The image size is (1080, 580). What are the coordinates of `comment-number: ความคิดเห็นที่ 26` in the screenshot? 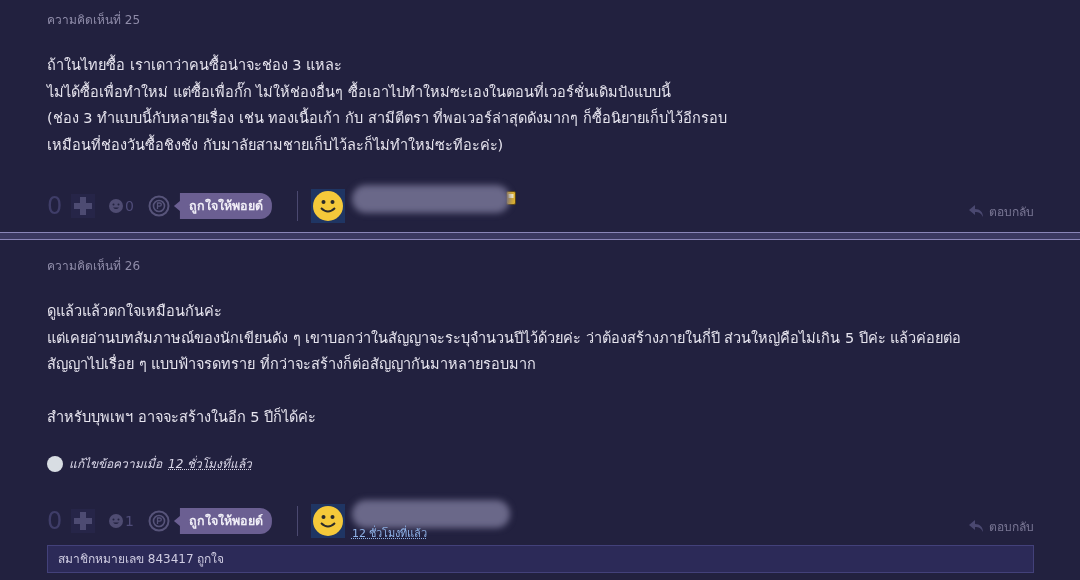 It's located at (94, 265).